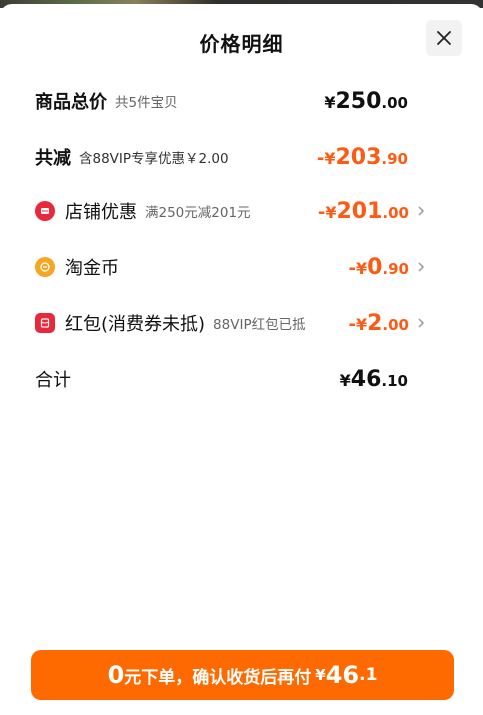 The image size is (483, 715). What do you see at coordinates (259, 325) in the screenshot?
I see `red-packet-note: 88VIP红包已抵` at bounding box center [259, 325].